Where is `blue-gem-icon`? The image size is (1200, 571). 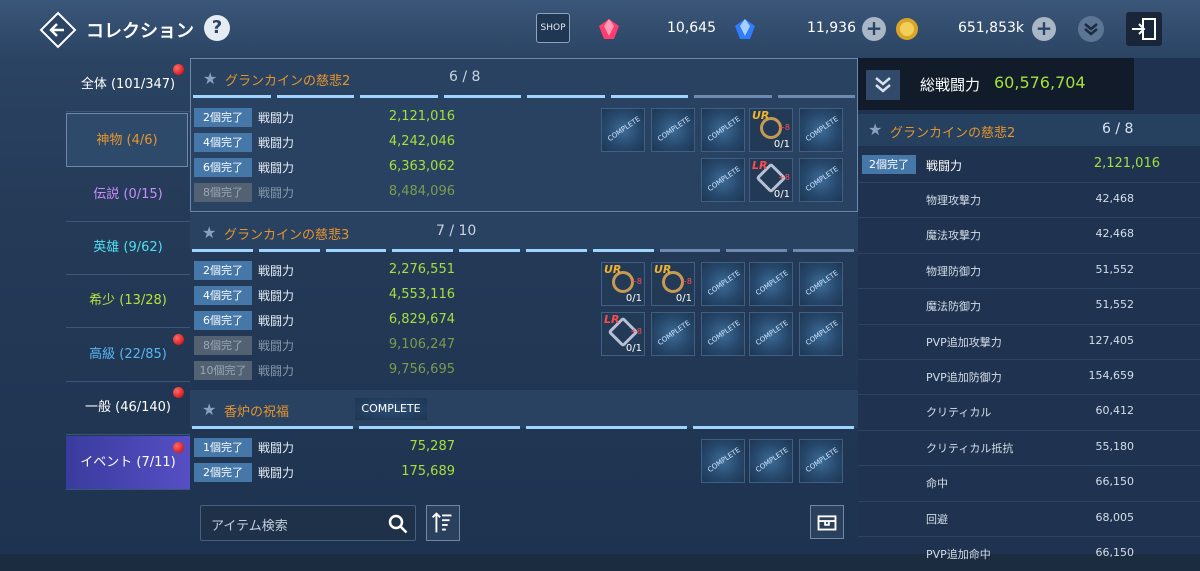 blue-gem-icon is located at coordinates (745, 29).